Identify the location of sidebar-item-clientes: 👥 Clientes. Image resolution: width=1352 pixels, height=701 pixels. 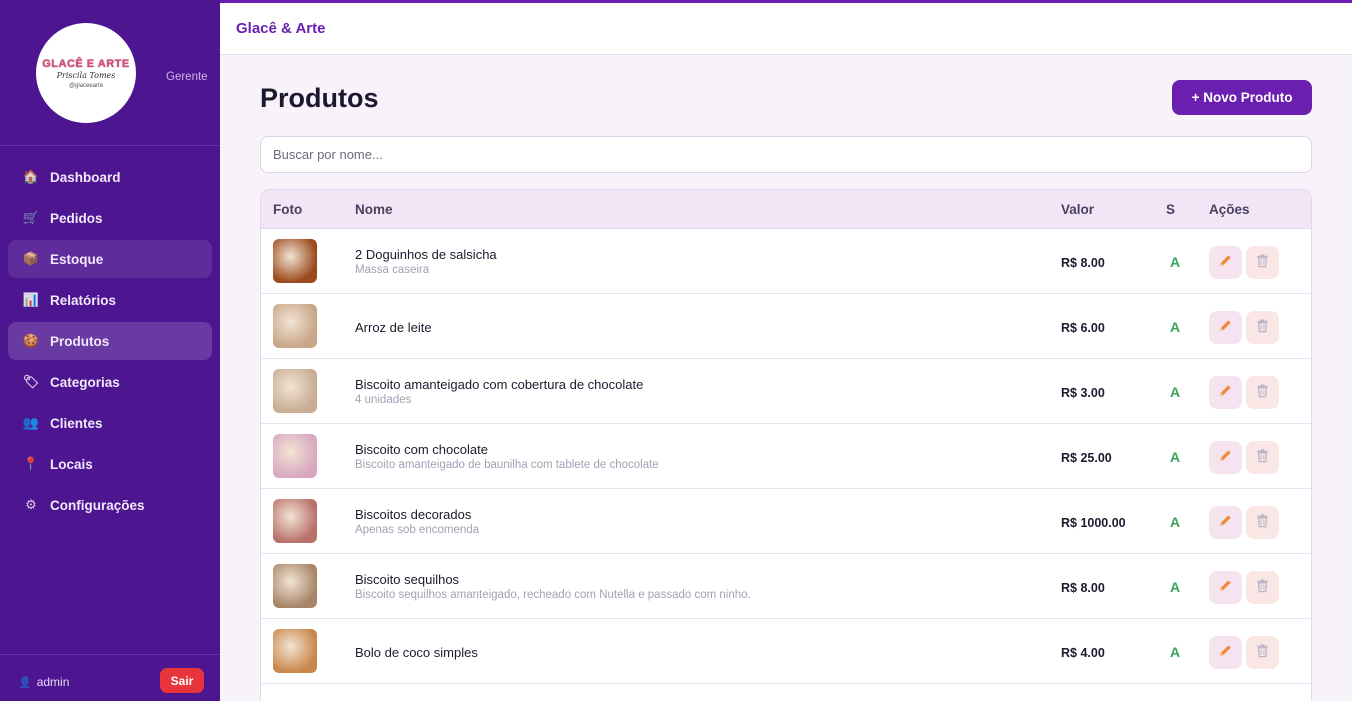
(110, 423).